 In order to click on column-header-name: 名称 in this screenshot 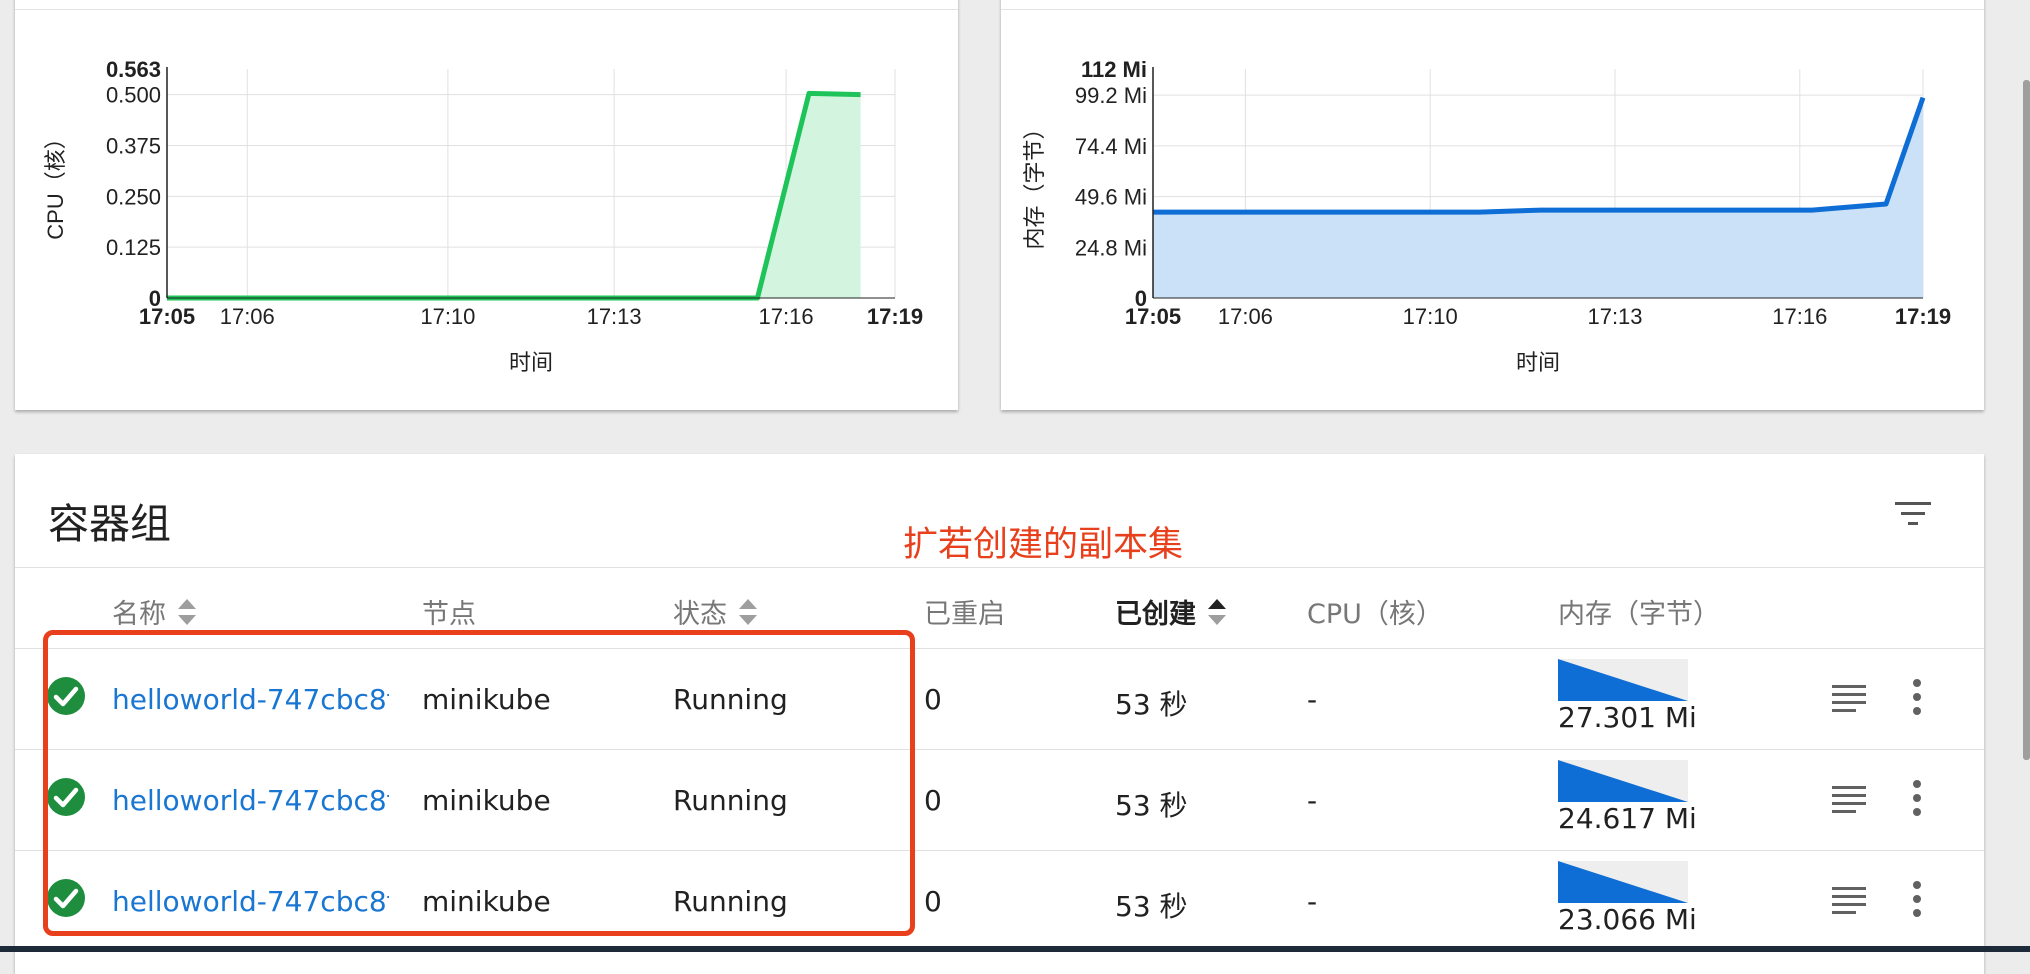, I will do `click(155, 611)`.